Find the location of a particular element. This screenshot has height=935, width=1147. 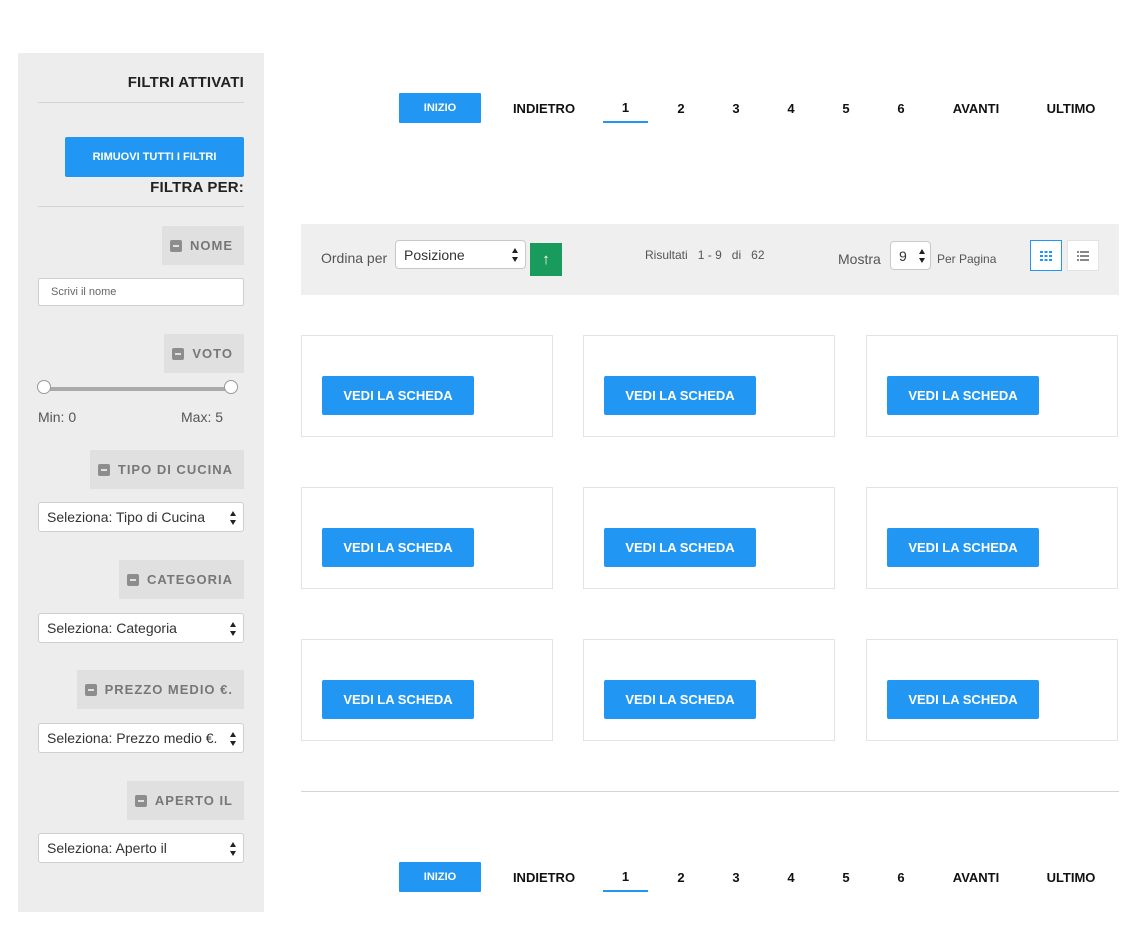

filter-toggle-cuisine: TIPO DI CUCINA is located at coordinates (166, 469).